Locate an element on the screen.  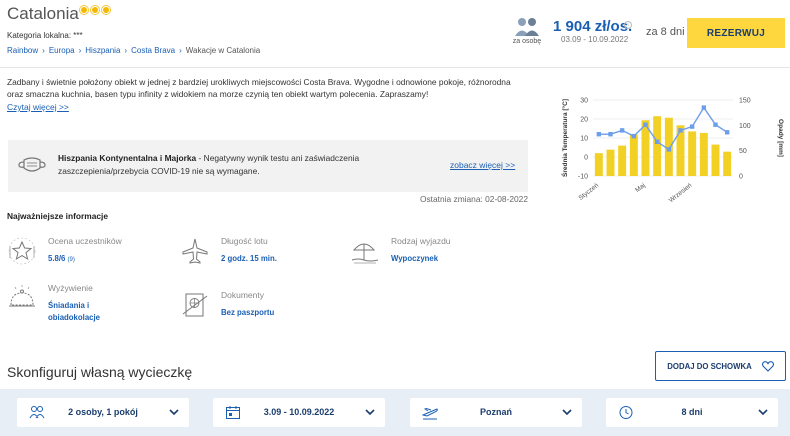
face-mask-icon is located at coordinates (32, 164).